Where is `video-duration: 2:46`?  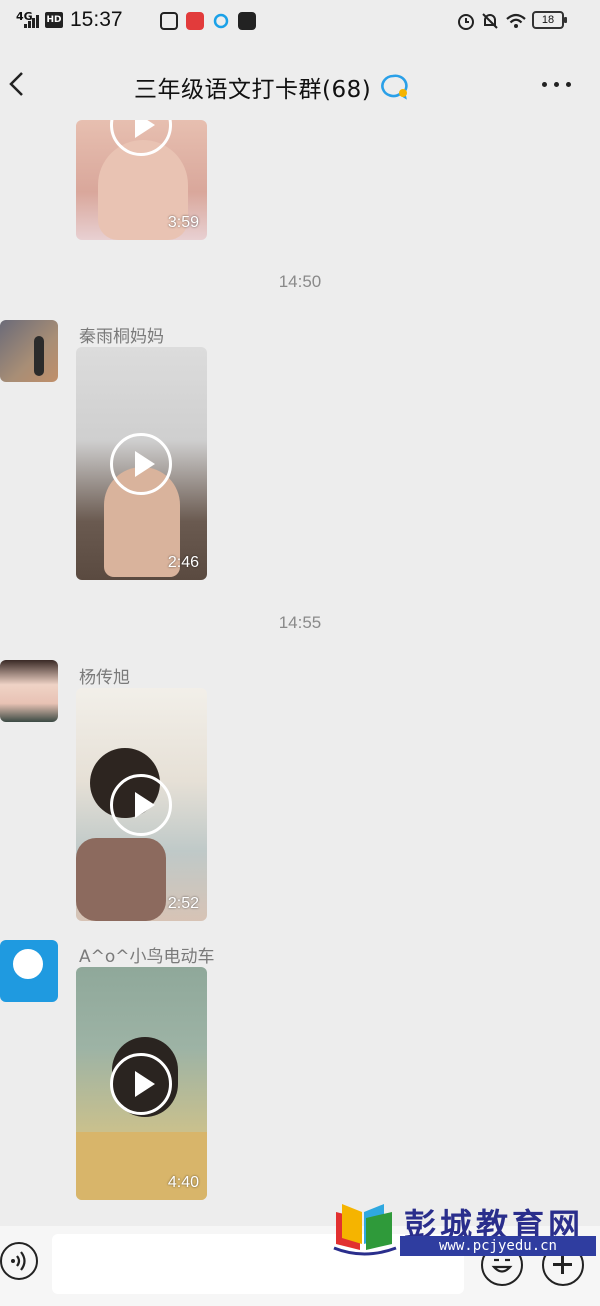 video-duration: 2:46 is located at coordinates (183, 562).